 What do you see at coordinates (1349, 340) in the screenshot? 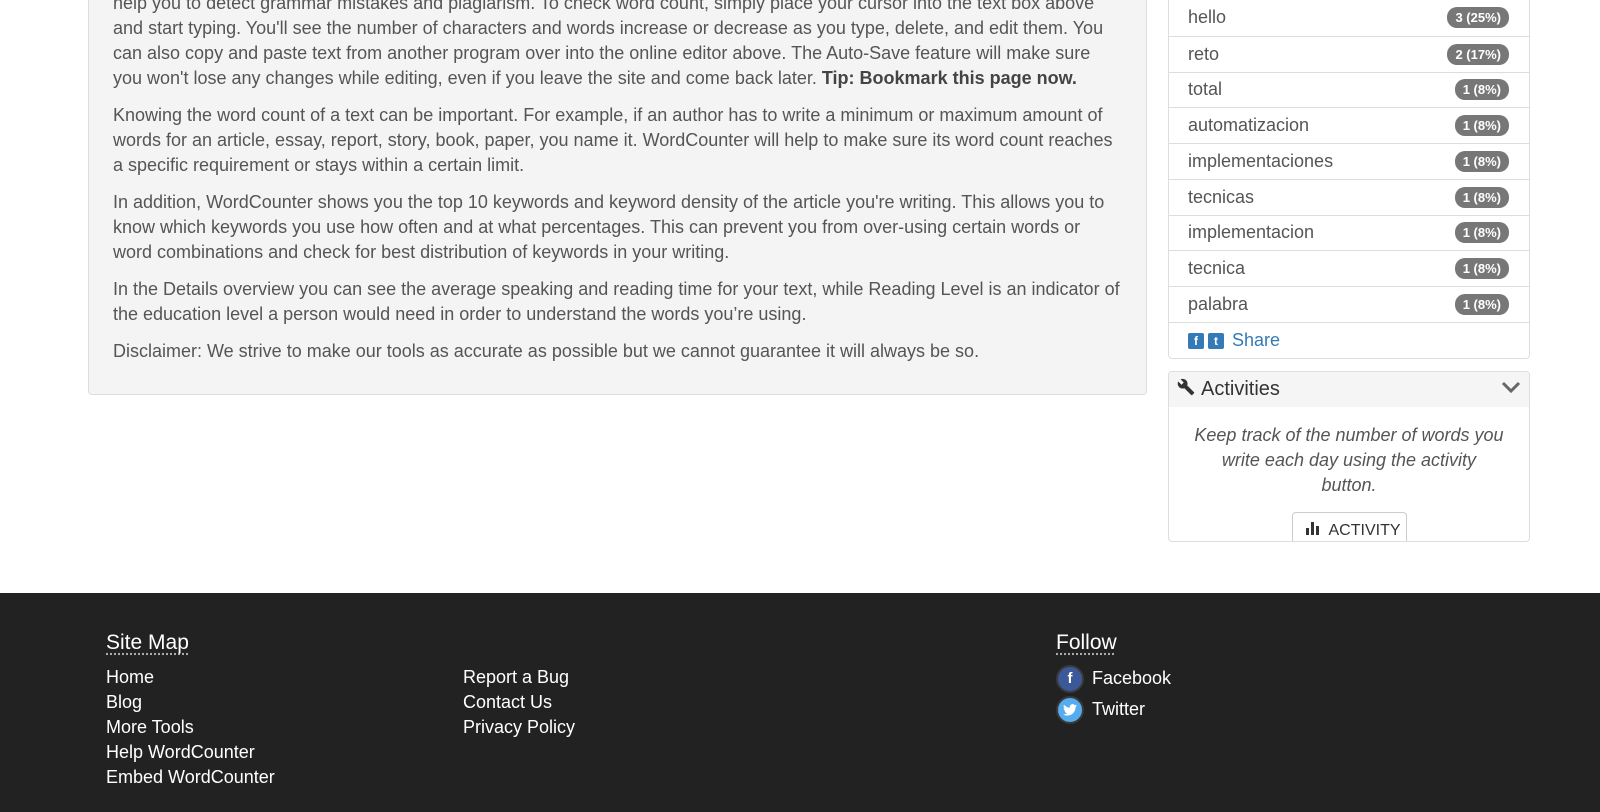
I see `share-row: f t Share` at bounding box center [1349, 340].